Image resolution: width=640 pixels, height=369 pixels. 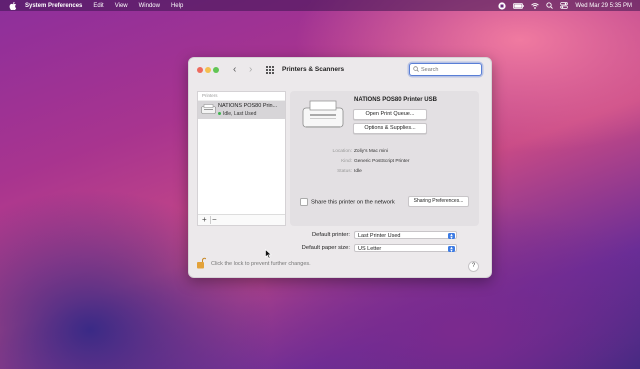 I want to click on share-printer-row: Share this printer on the network, so click(x=347, y=202).